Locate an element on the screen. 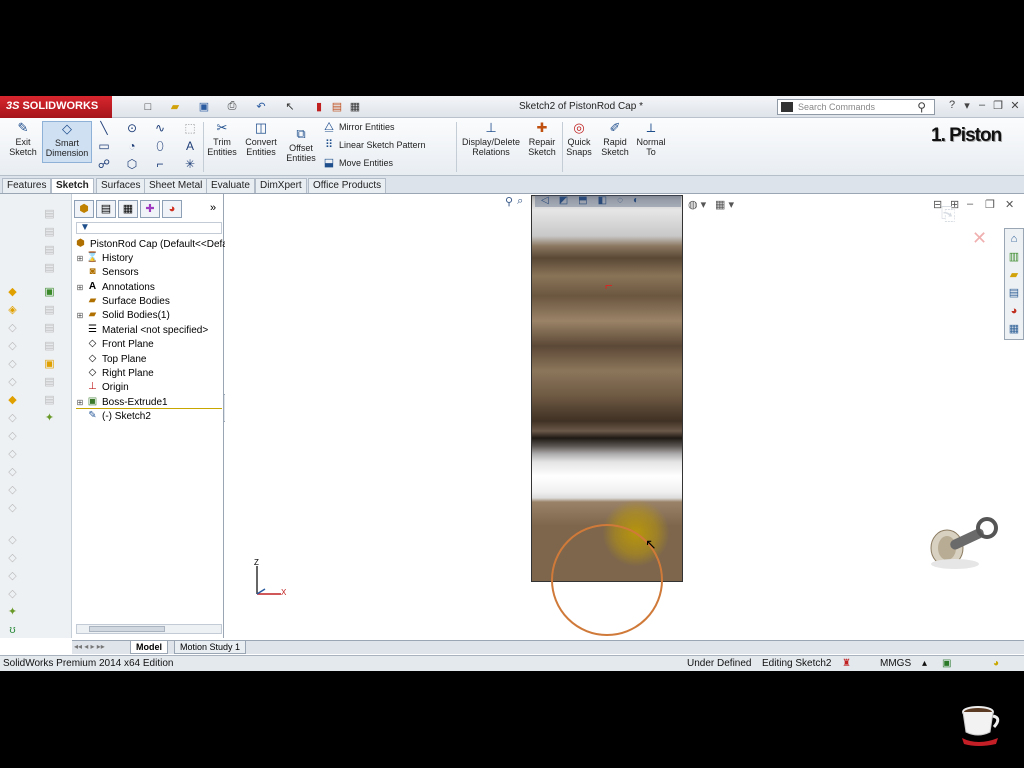 This screenshot has width=1024, height=768. tab-office-products: Office Products is located at coordinates (347, 185).